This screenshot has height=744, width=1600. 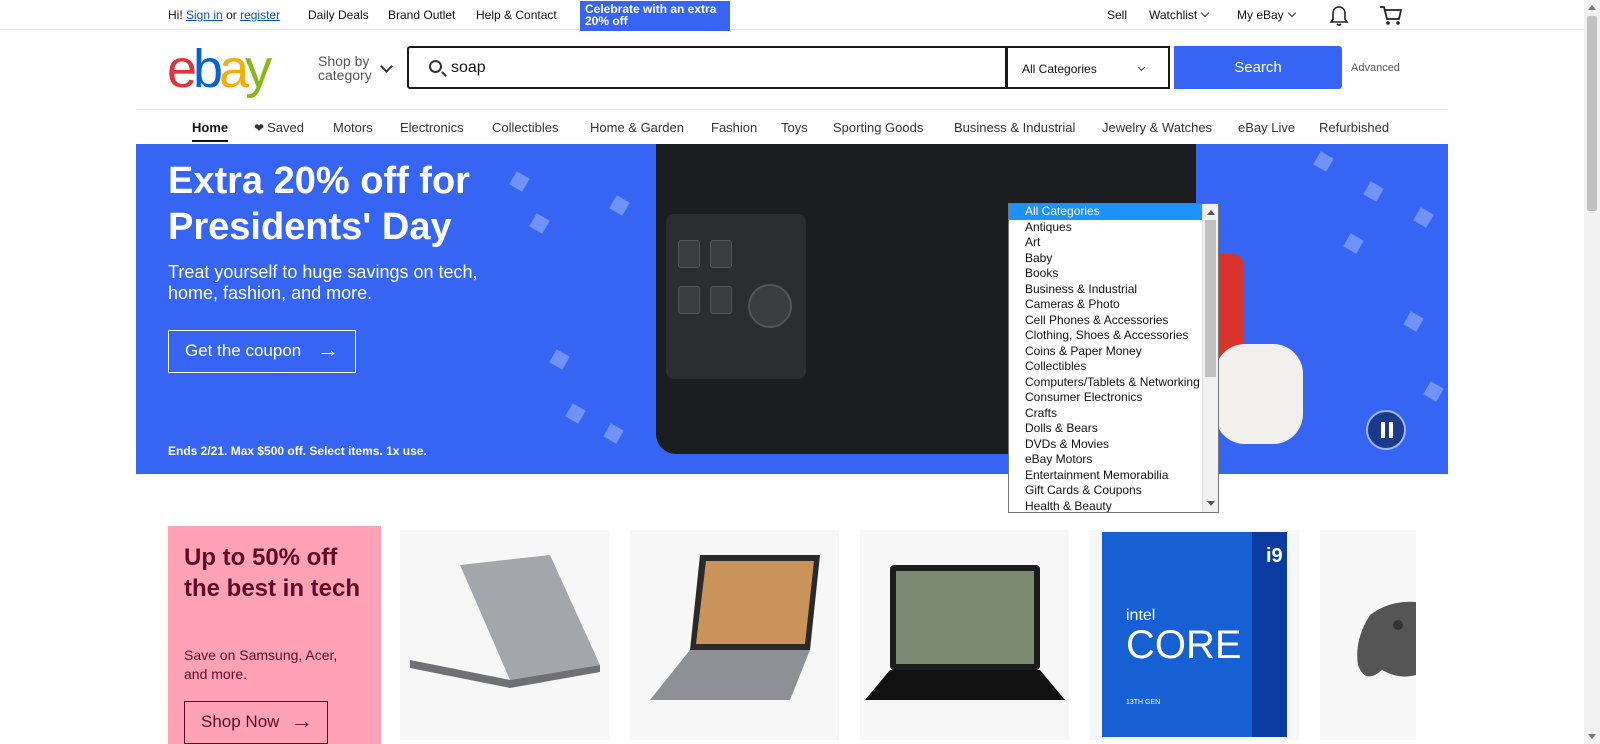 I want to click on nav-item-saved: ❤ Saved, so click(x=279, y=127).